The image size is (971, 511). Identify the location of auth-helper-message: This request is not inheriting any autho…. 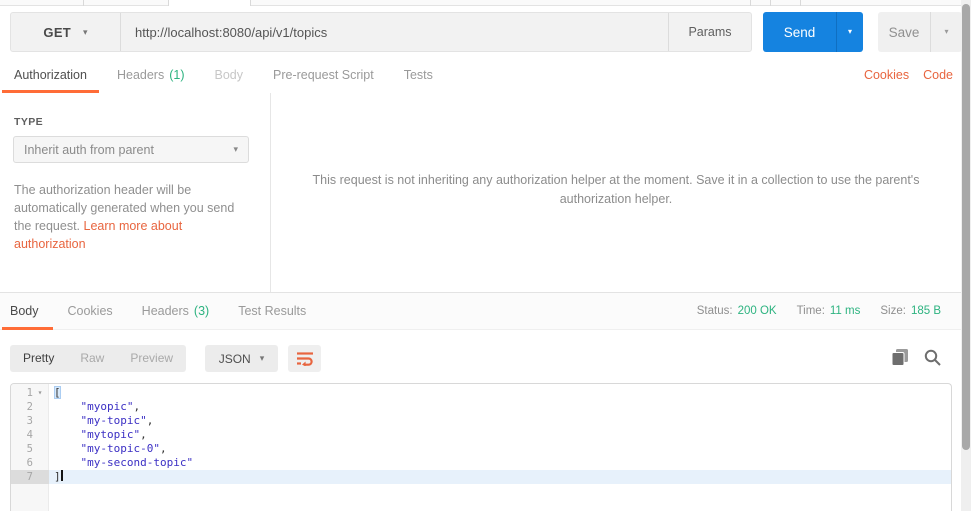
(616, 189).